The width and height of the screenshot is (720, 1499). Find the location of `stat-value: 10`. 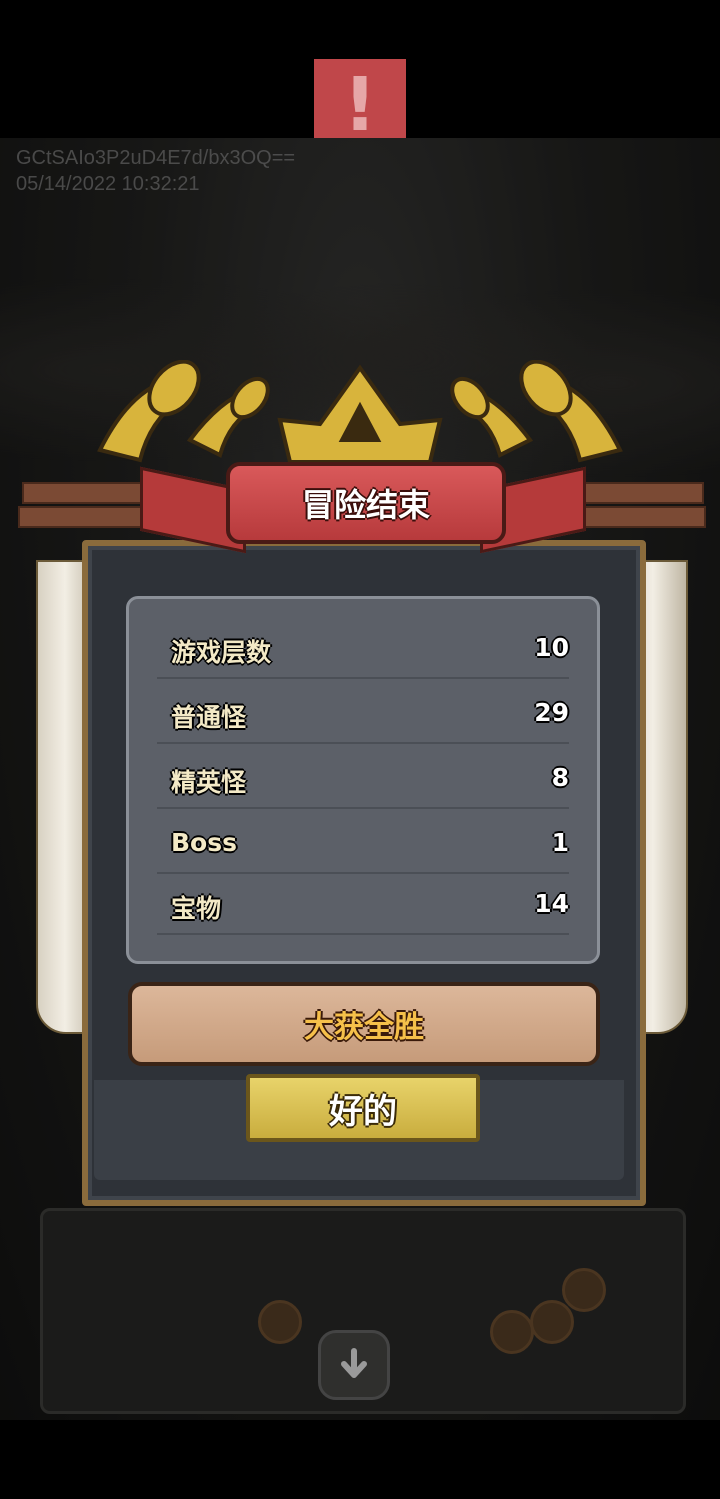

stat-value: 10 is located at coordinates (551, 647).